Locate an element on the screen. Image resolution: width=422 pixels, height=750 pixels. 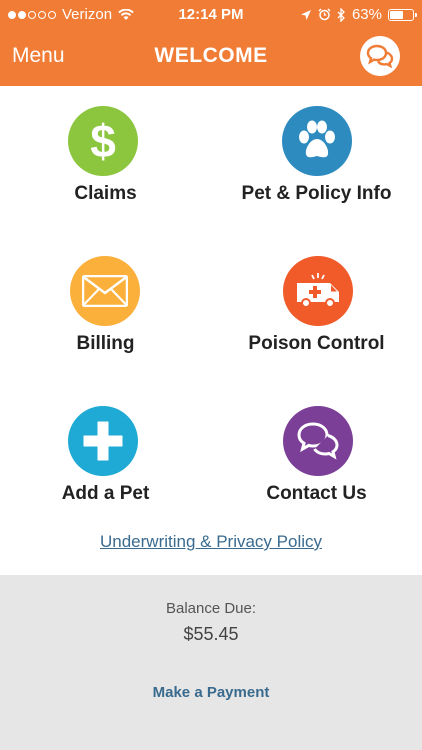
underwriting-privacy-link: Underwriting & Privacy Policy is located at coordinates (211, 541).